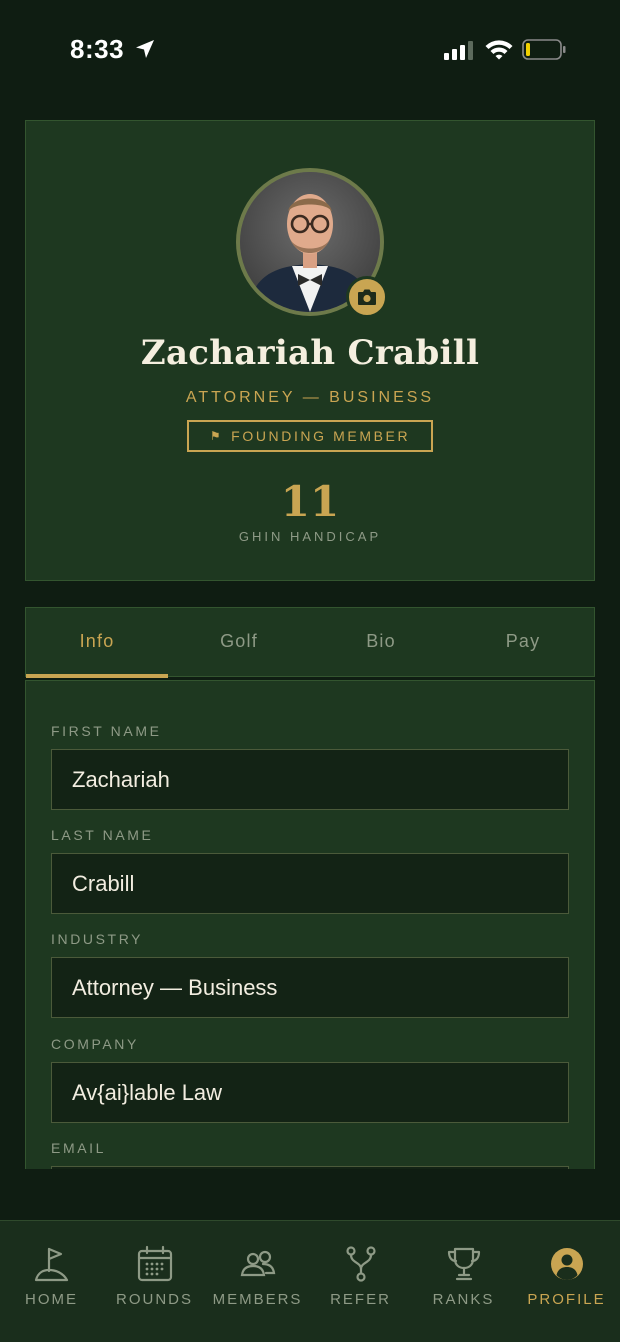  What do you see at coordinates (463, 1299) in the screenshot?
I see `nav-ranks-label: RANKS` at bounding box center [463, 1299].